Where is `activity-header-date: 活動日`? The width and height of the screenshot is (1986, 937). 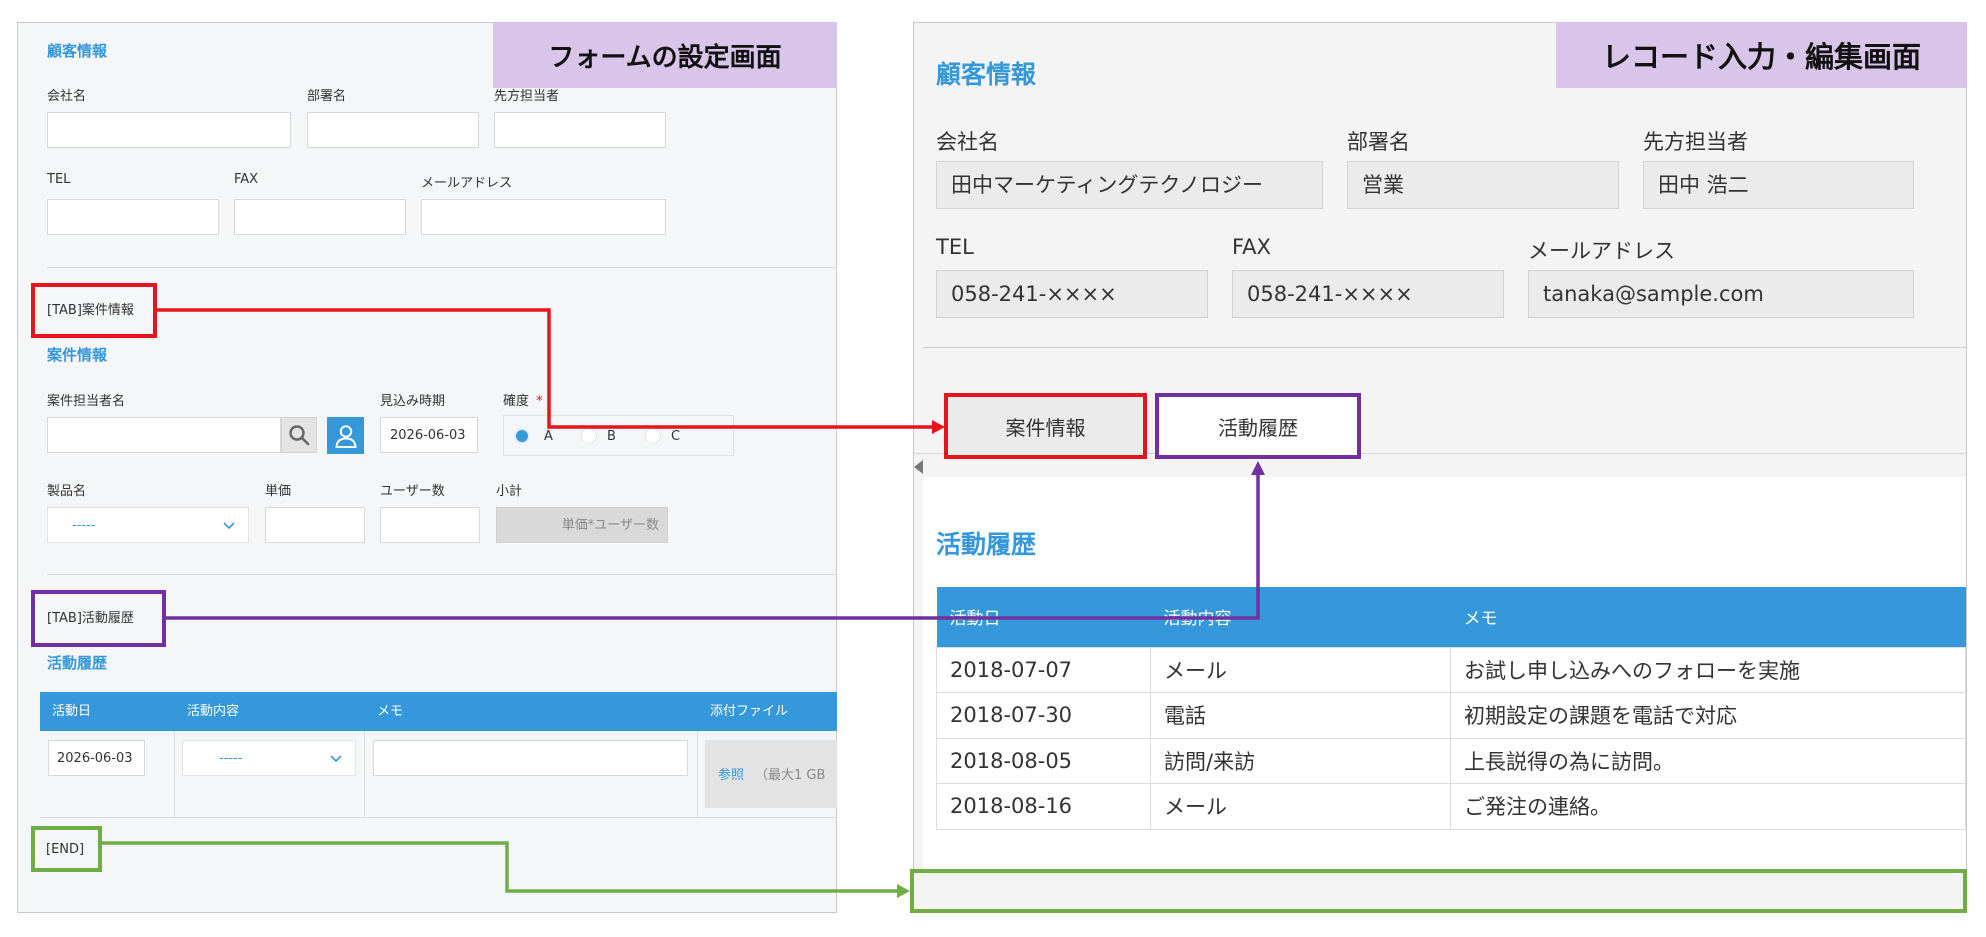 activity-header-date: 活動日 is located at coordinates (72, 711).